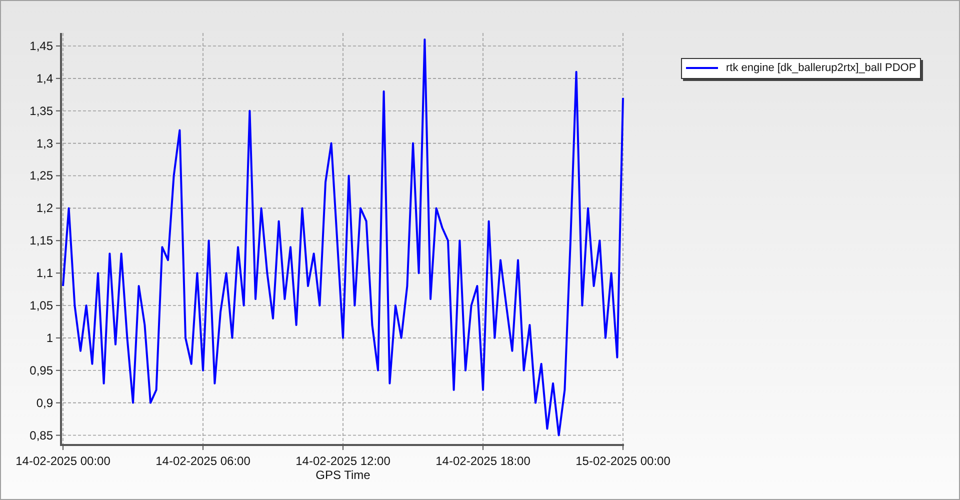 This screenshot has width=960, height=500. I want to click on axis-tick-label: 1,4, so click(44, 78).